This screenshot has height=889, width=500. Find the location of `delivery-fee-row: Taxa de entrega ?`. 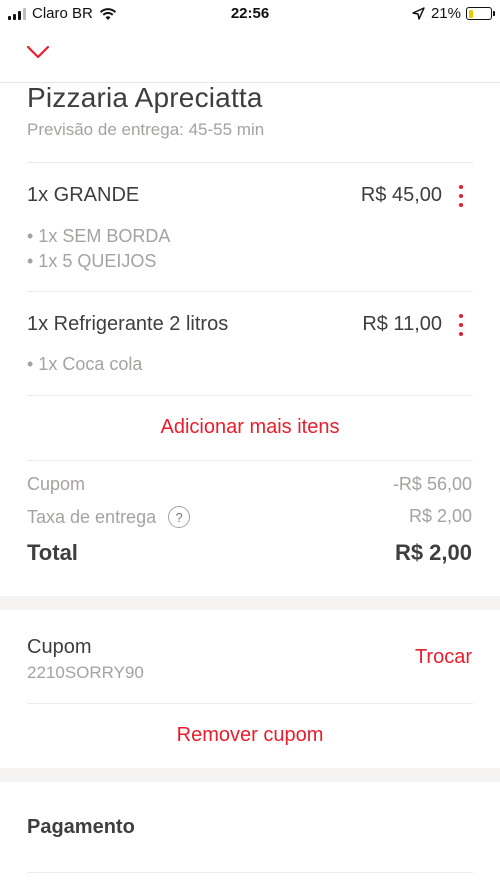

delivery-fee-row: Taxa de entrega ? is located at coordinates (109, 517).